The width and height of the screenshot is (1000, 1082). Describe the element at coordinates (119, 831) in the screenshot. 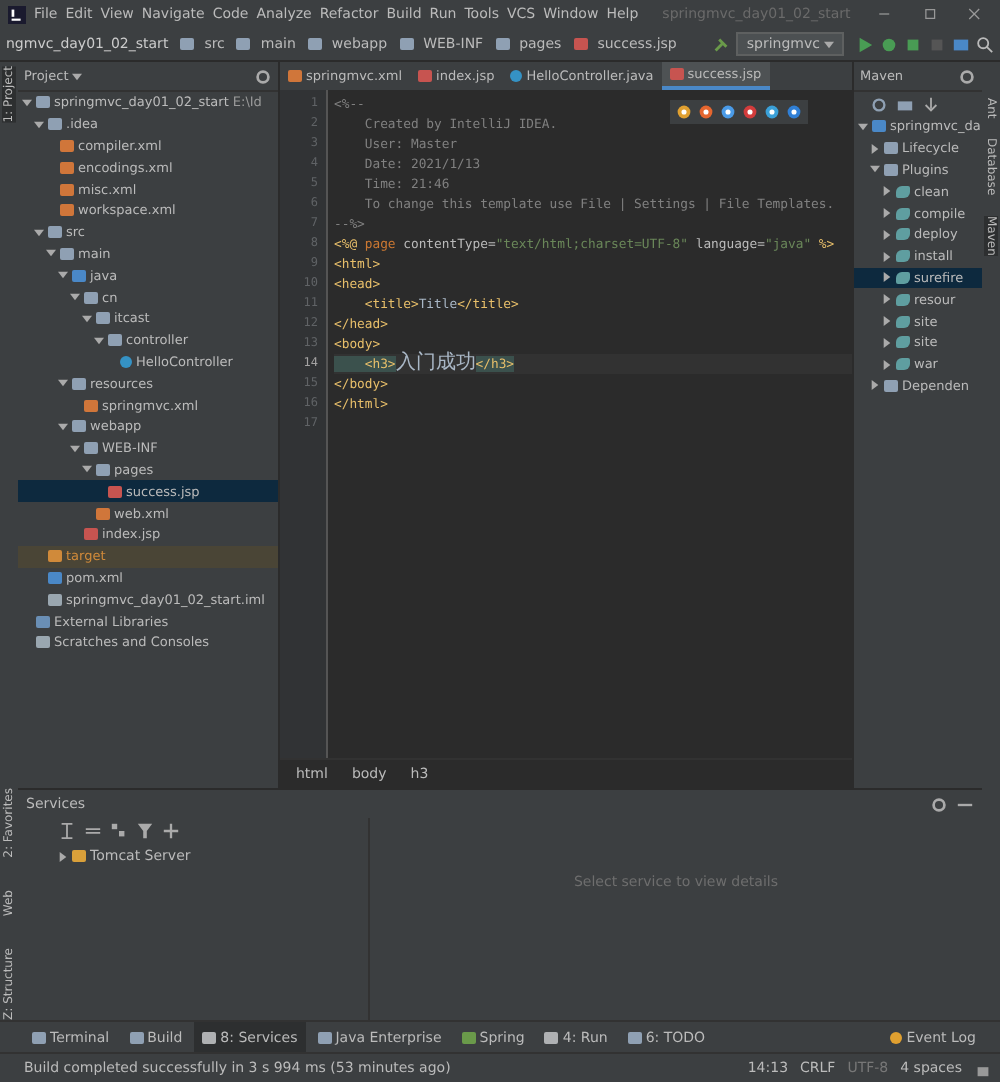

I see `group-icon` at that location.